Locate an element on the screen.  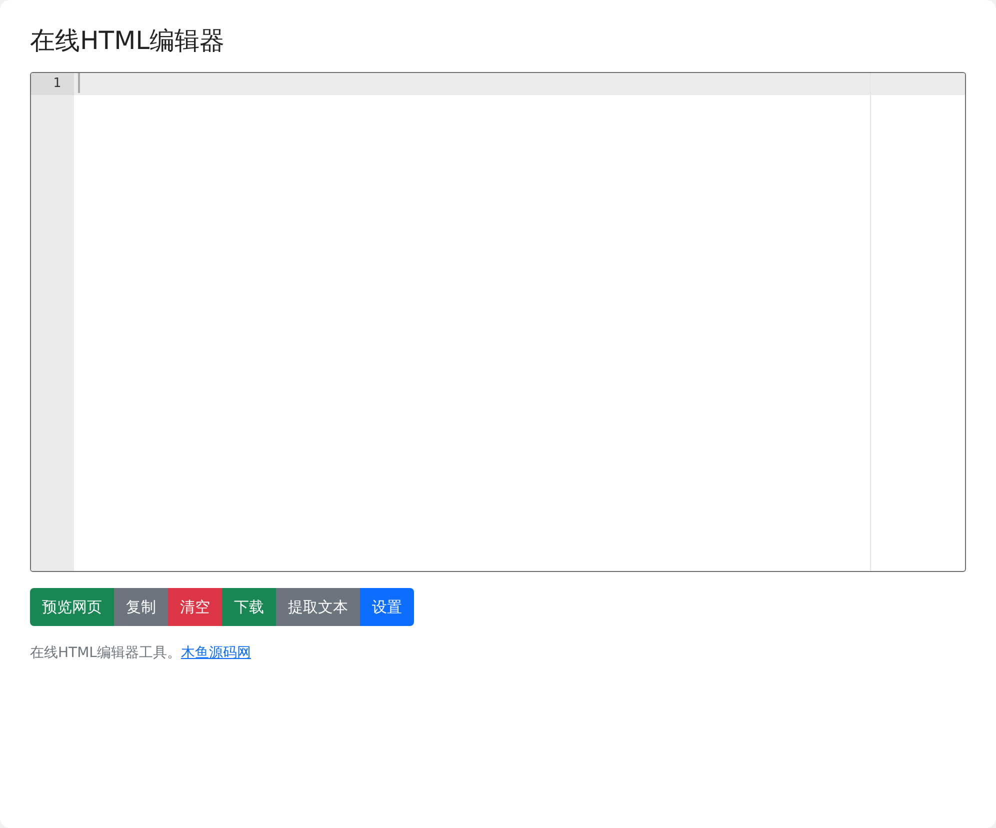
toolbar-button: 下载 is located at coordinates (249, 607).